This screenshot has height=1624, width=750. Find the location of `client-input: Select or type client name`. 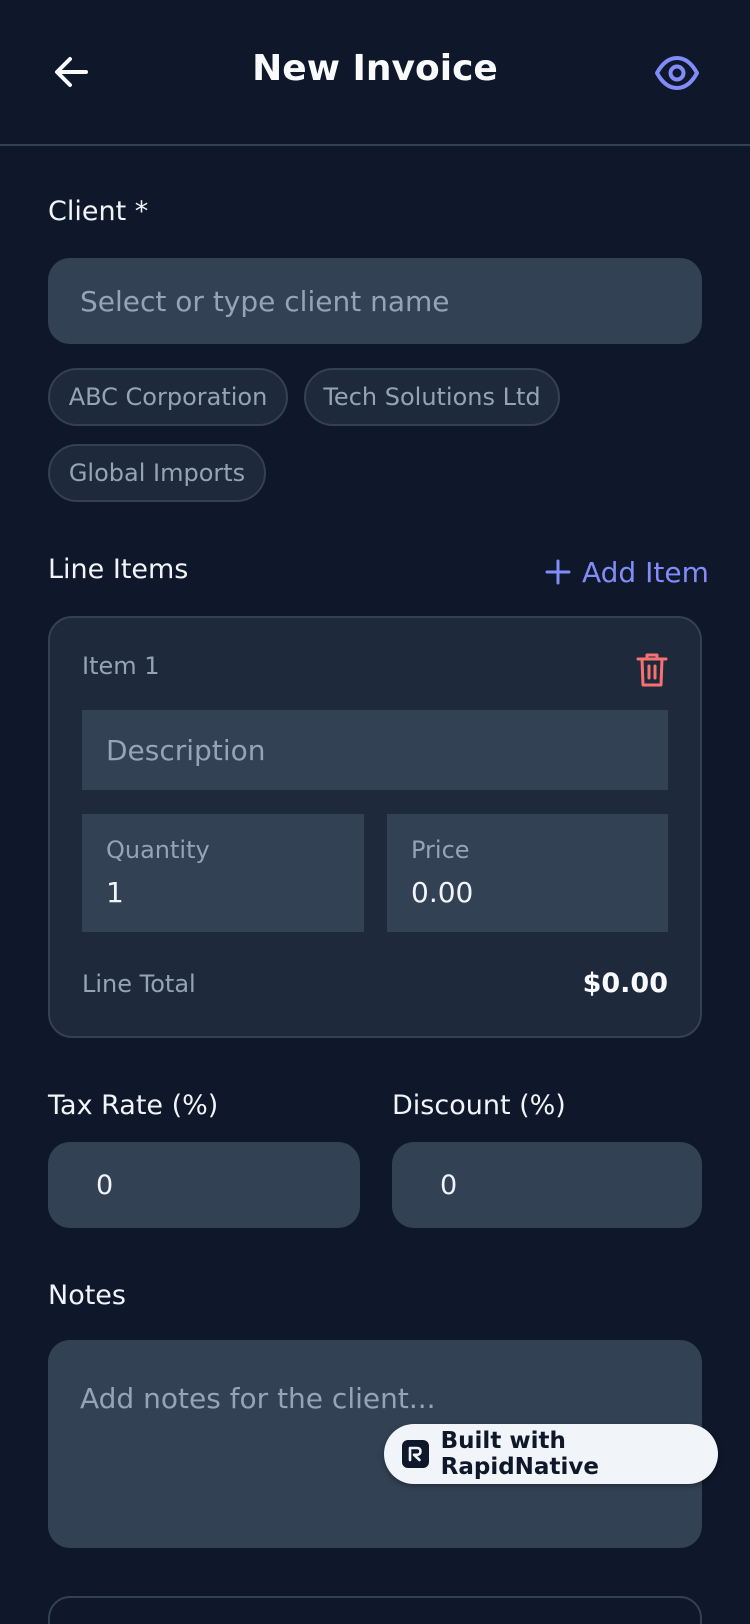

client-input: Select or type client name is located at coordinates (375, 301).